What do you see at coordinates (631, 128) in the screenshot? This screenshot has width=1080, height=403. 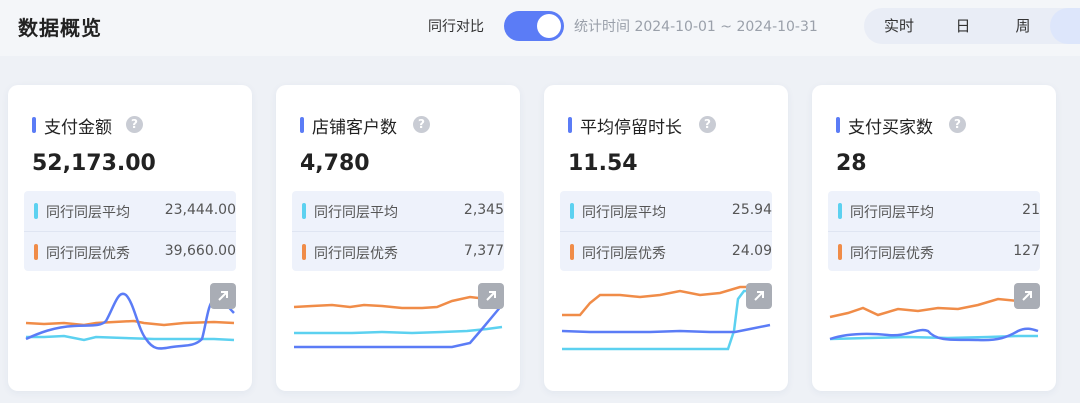 I see `card-title: 平均停留时长` at bounding box center [631, 128].